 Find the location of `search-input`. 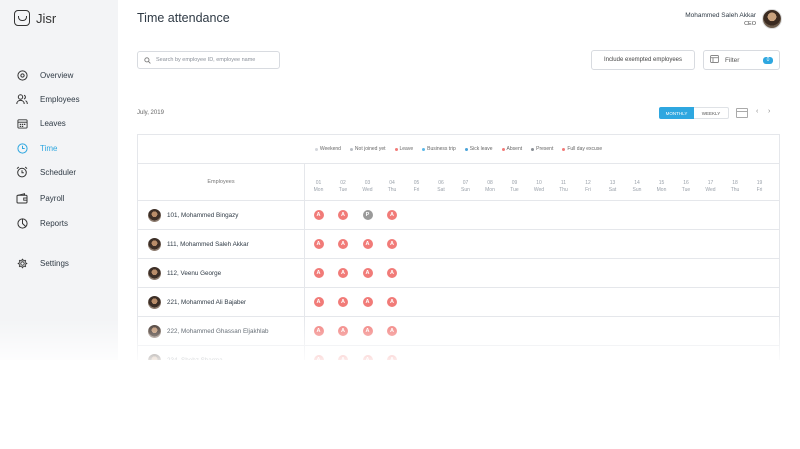

search-input is located at coordinates (215, 60).